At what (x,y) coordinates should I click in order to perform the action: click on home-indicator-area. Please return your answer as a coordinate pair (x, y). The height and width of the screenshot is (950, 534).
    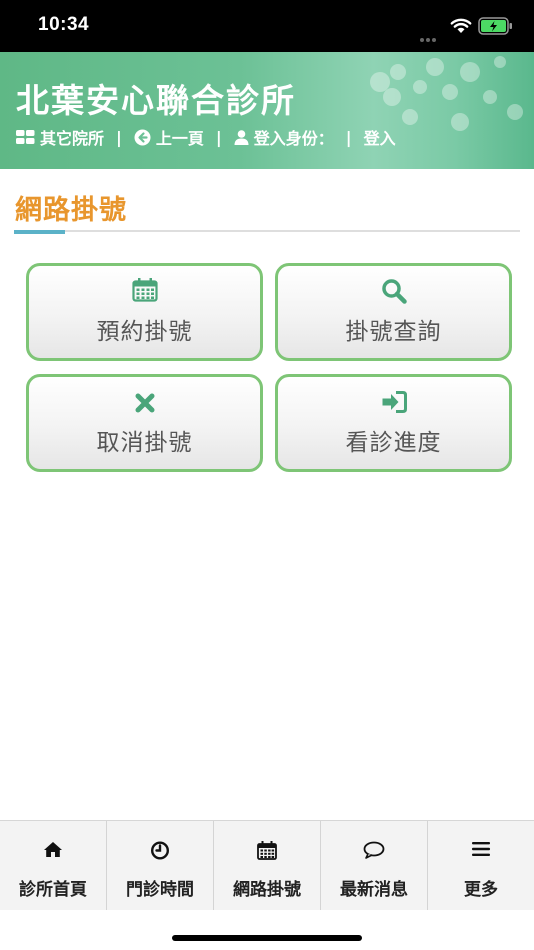
    Looking at the image, I should click on (267, 930).